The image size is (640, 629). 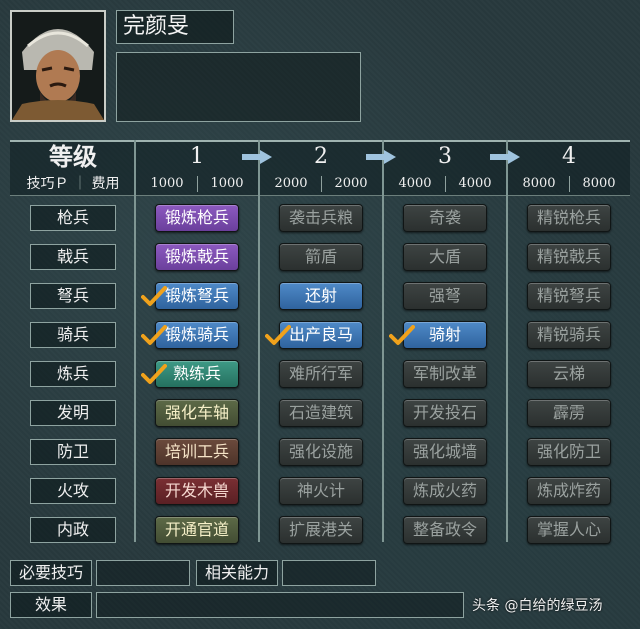 I want to click on portrait-image, so click(x=58, y=66).